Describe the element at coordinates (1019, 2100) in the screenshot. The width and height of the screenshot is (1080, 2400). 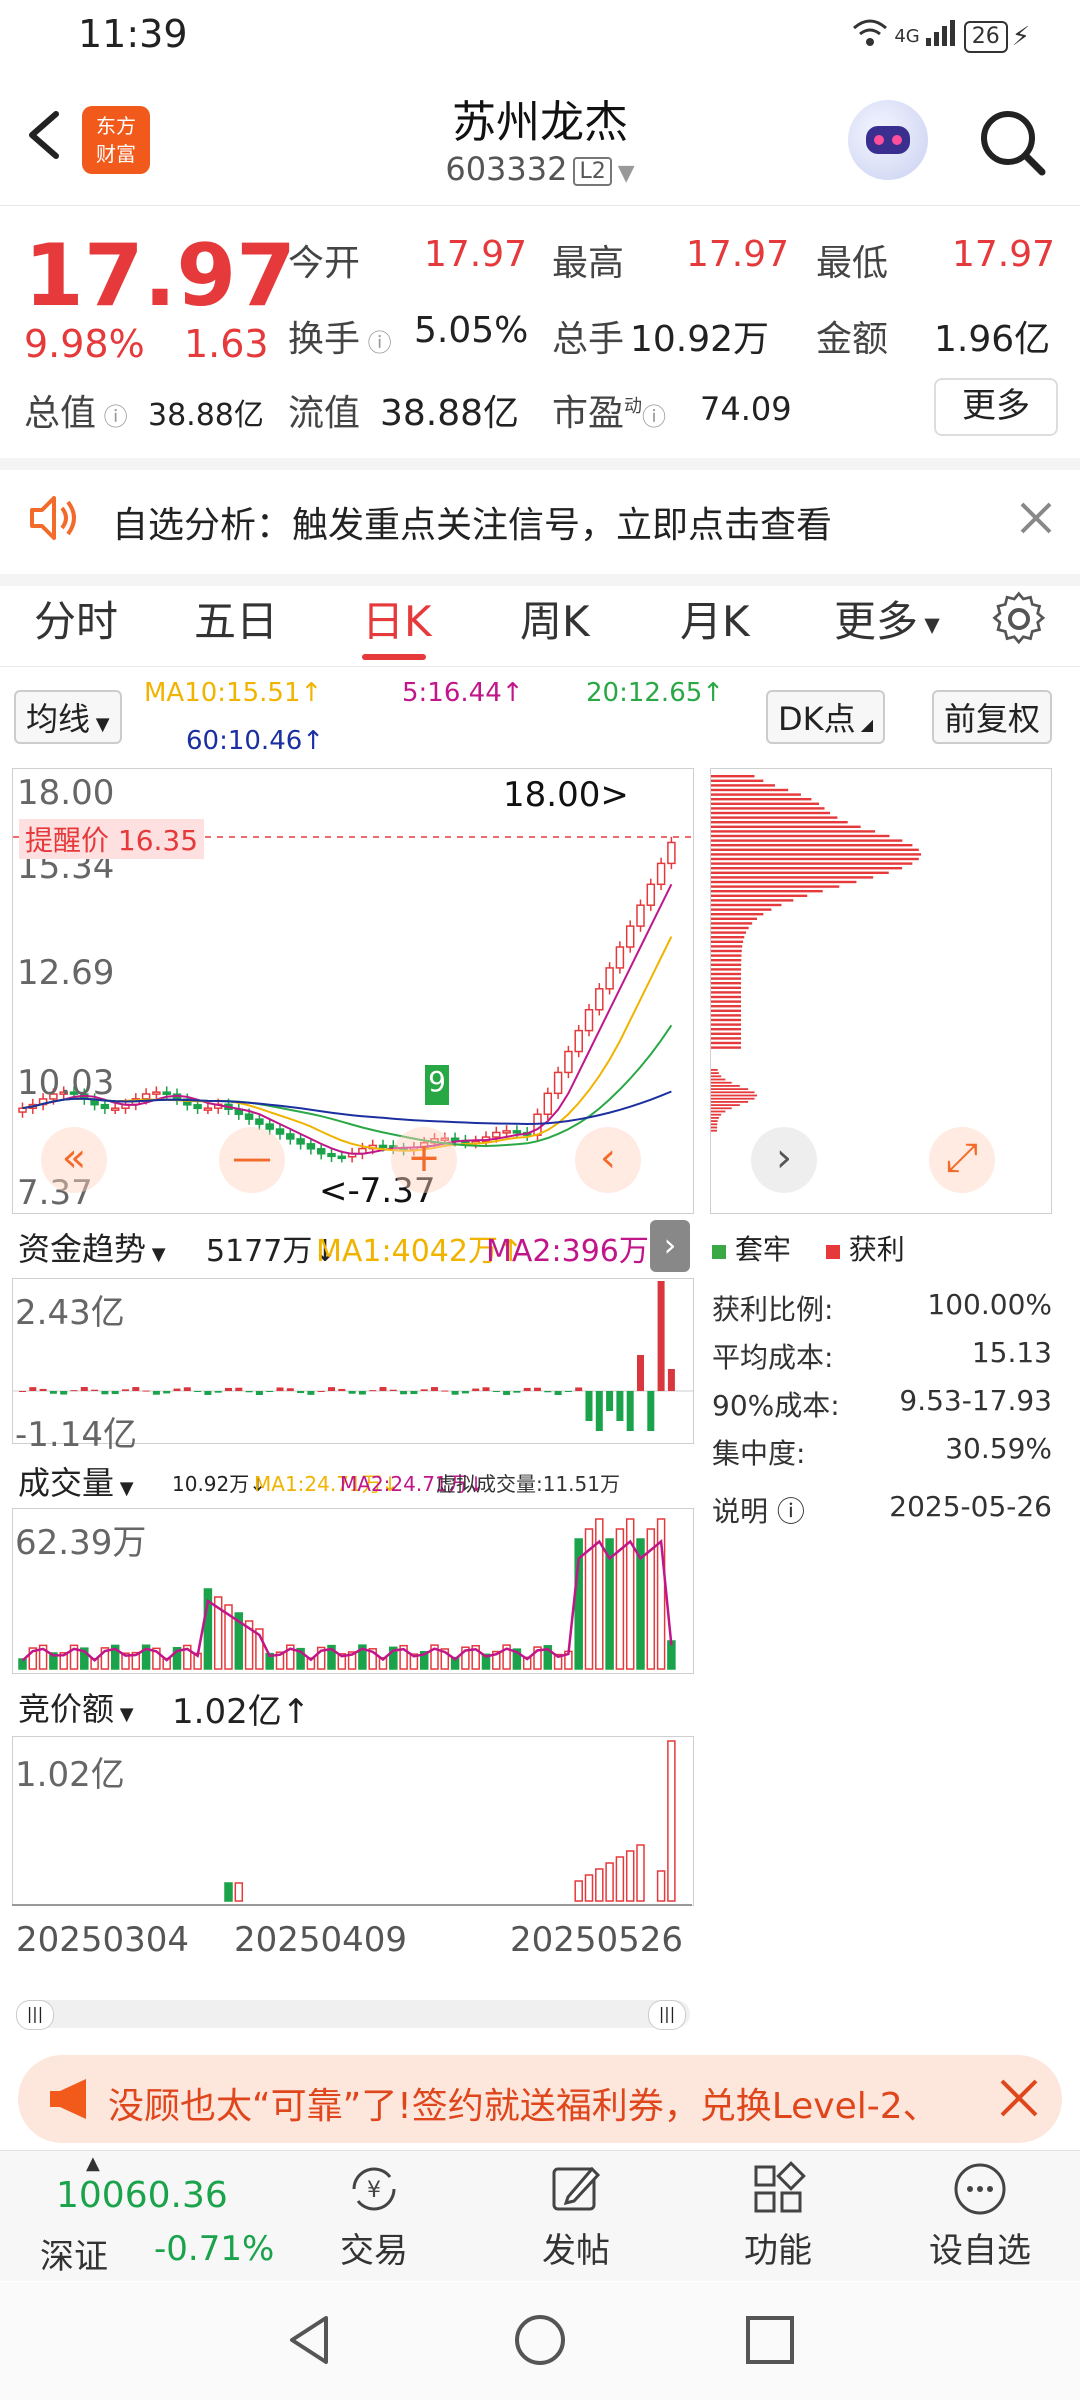
I see `banner-close-icon` at that location.